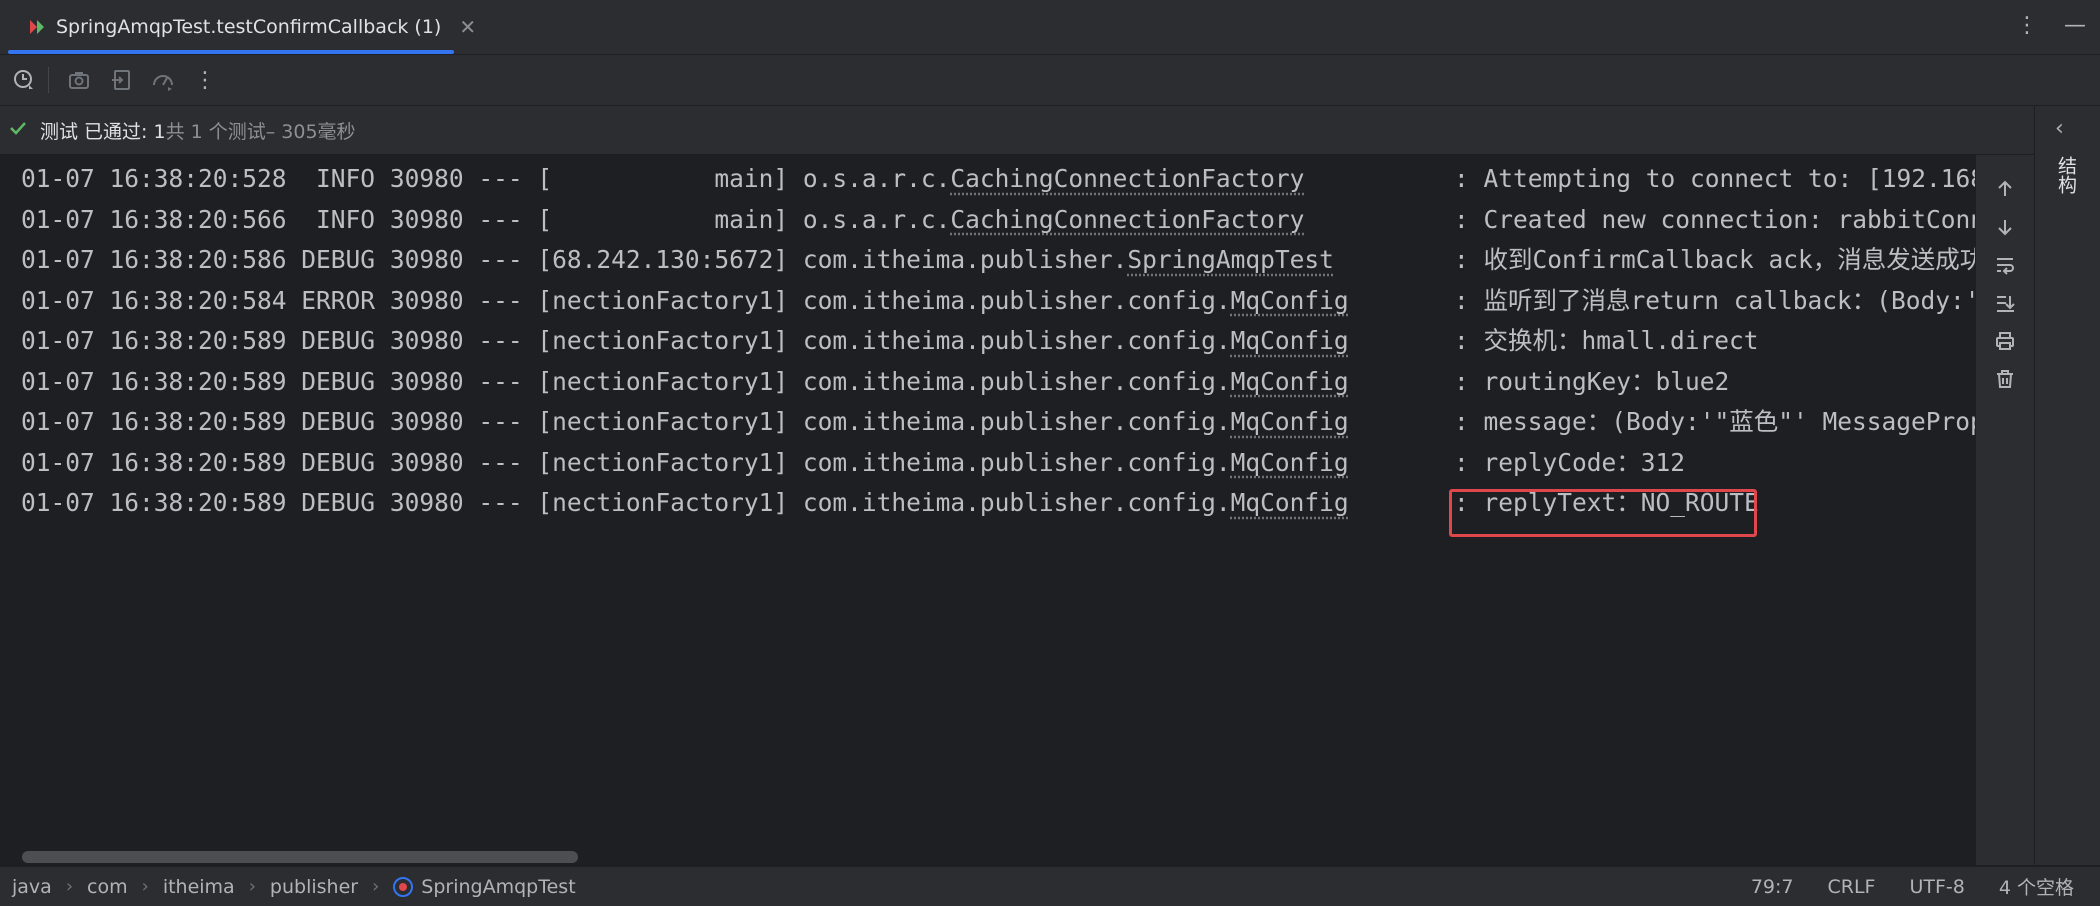 This screenshot has width=2100, height=906. Describe the element at coordinates (467, 27) in the screenshot. I see `close-icon: ✕` at that location.